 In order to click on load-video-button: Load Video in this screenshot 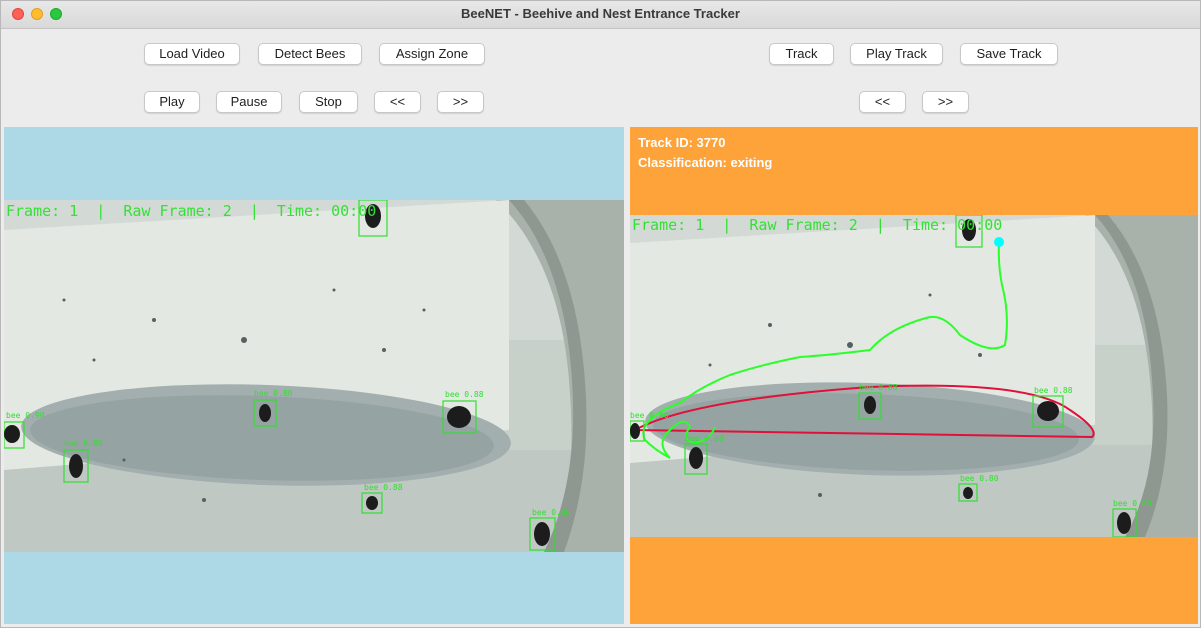, I will do `click(192, 54)`.